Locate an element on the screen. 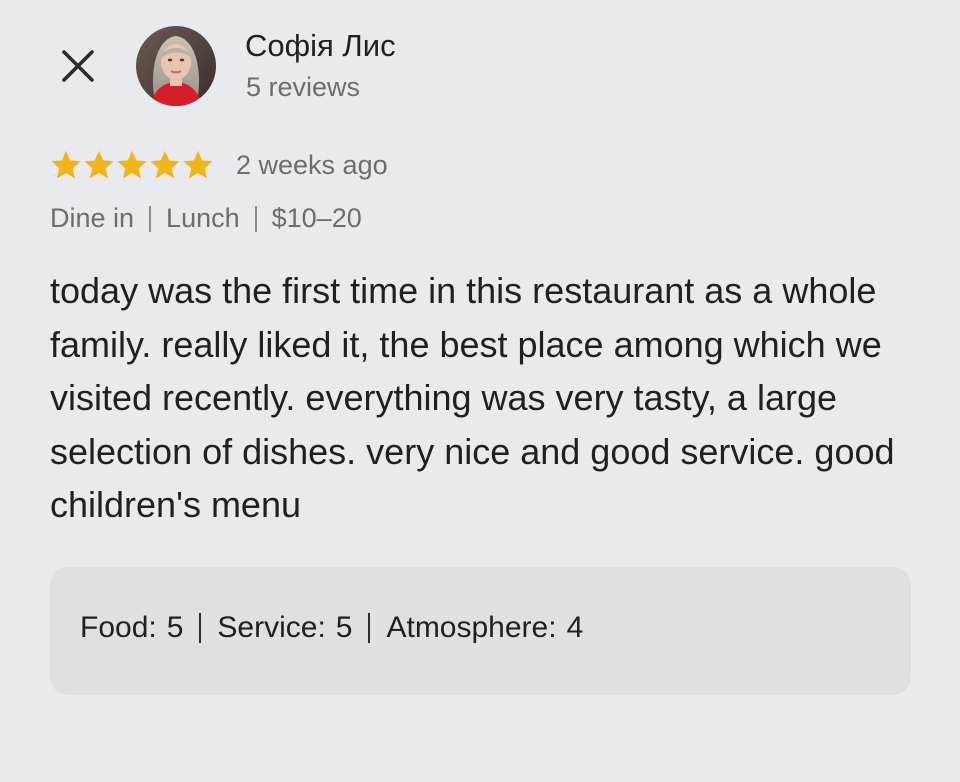 The height and width of the screenshot is (782, 960). review-tags: Dine in Lunch $10–20 is located at coordinates (206, 218).